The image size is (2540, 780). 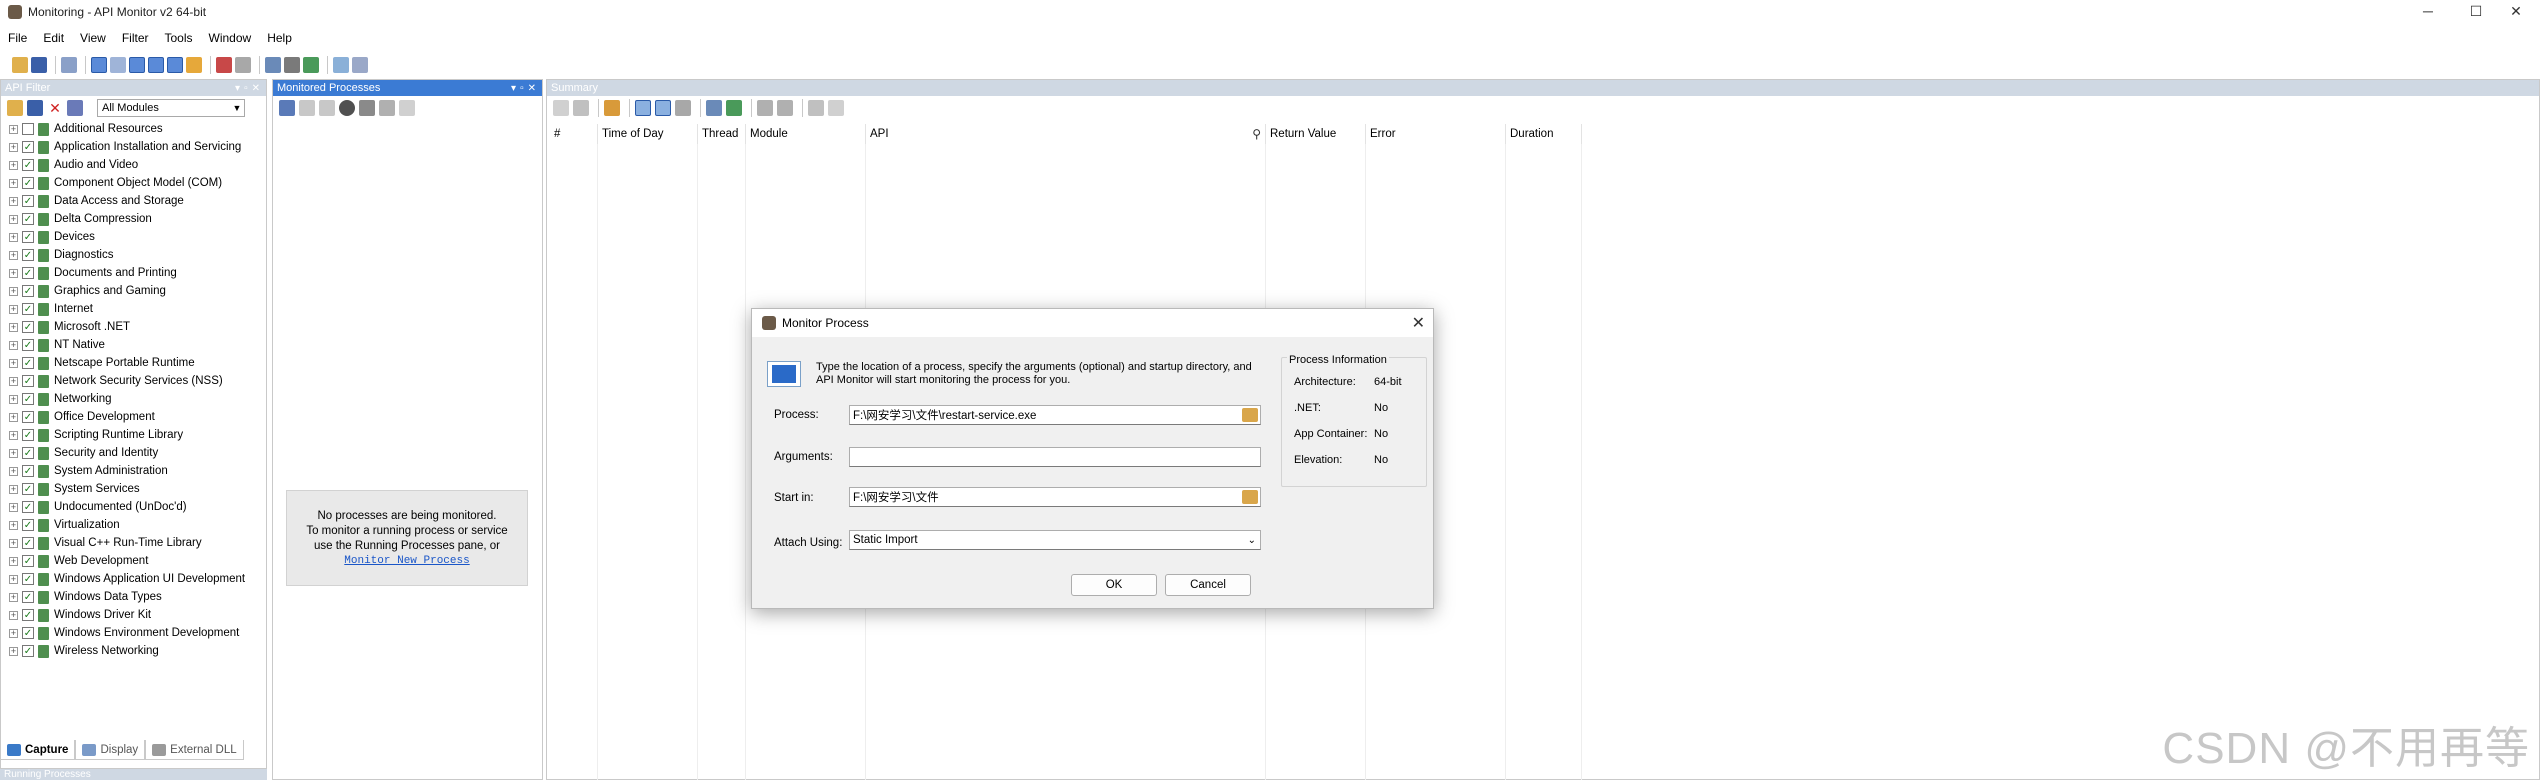 What do you see at coordinates (133, 129) in the screenshot?
I see `tree-item: + Additional Resources` at bounding box center [133, 129].